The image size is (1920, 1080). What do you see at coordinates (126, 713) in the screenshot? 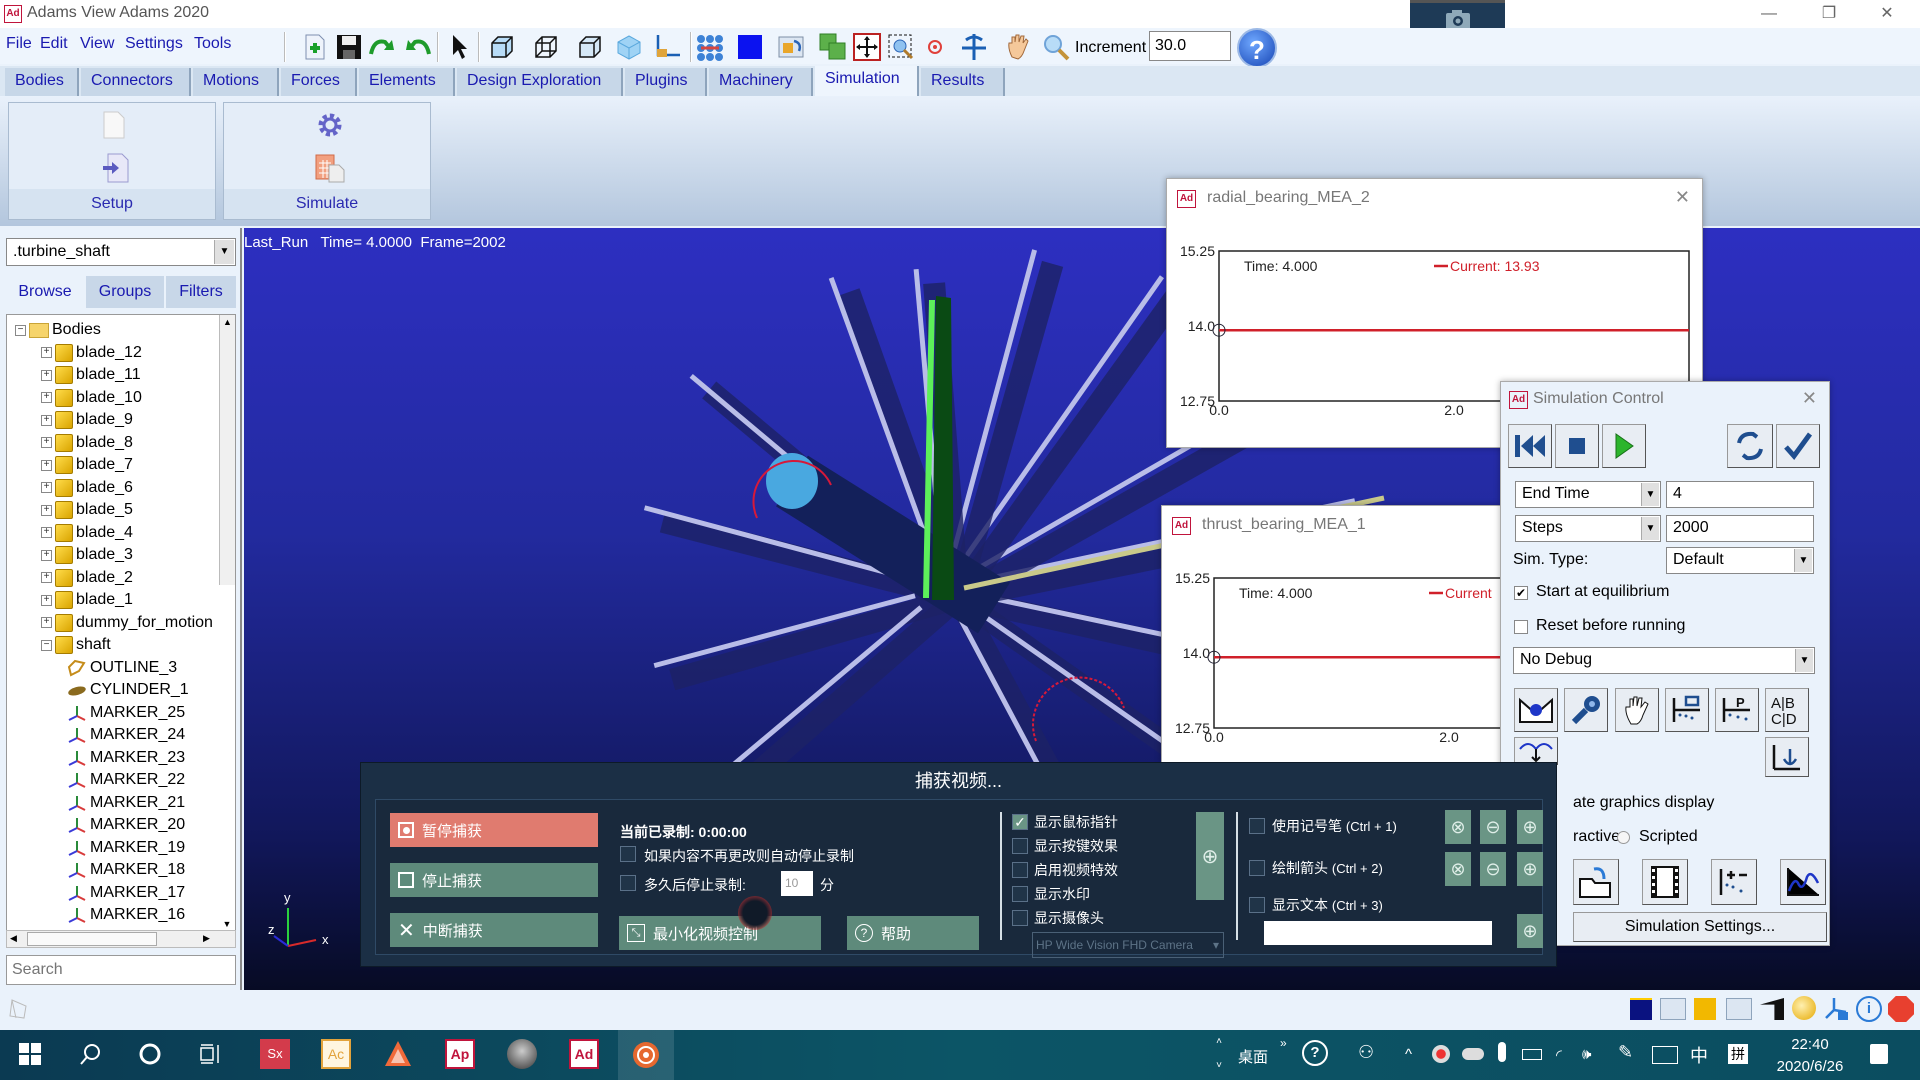
I see `tree-item-marker-25: MARKER_25` at bounding box center [126, 713].